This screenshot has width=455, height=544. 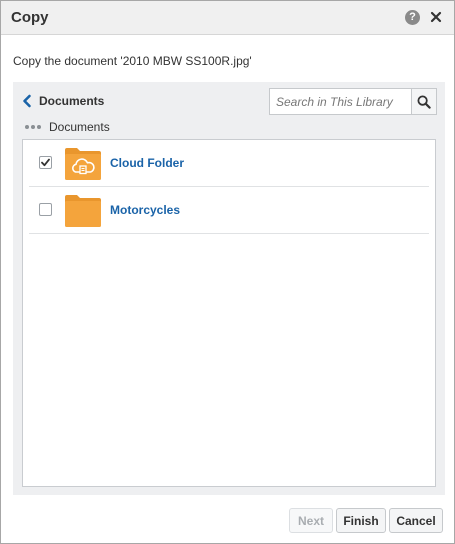 What do you see at coordinates (83, 164) in the screenshot?
I see `cloud-folder-icon` at bounding box center [83, 164].